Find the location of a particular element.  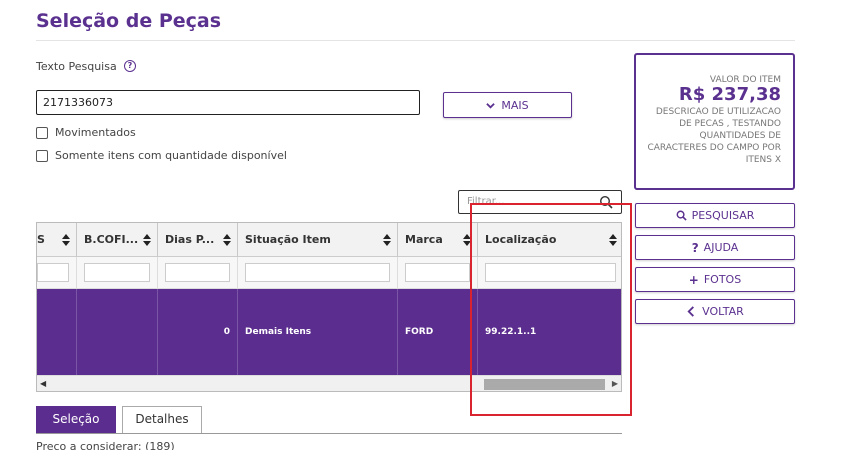

ajuda-button: ? AJUDA is located at coordinates (715, 247).